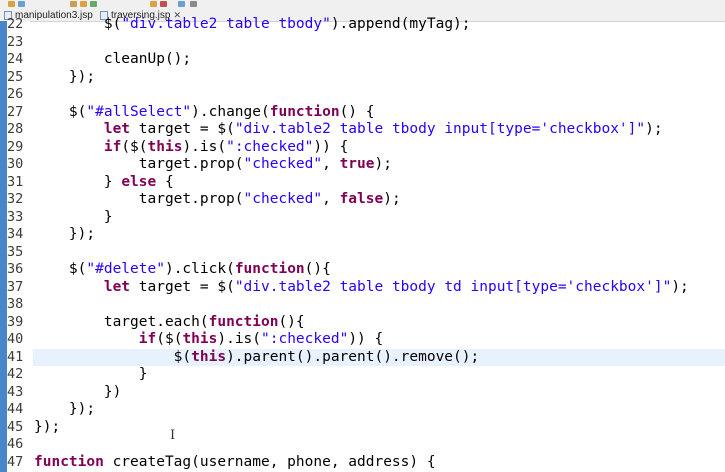  I want to click on line-number: 27, so click(15, 111).